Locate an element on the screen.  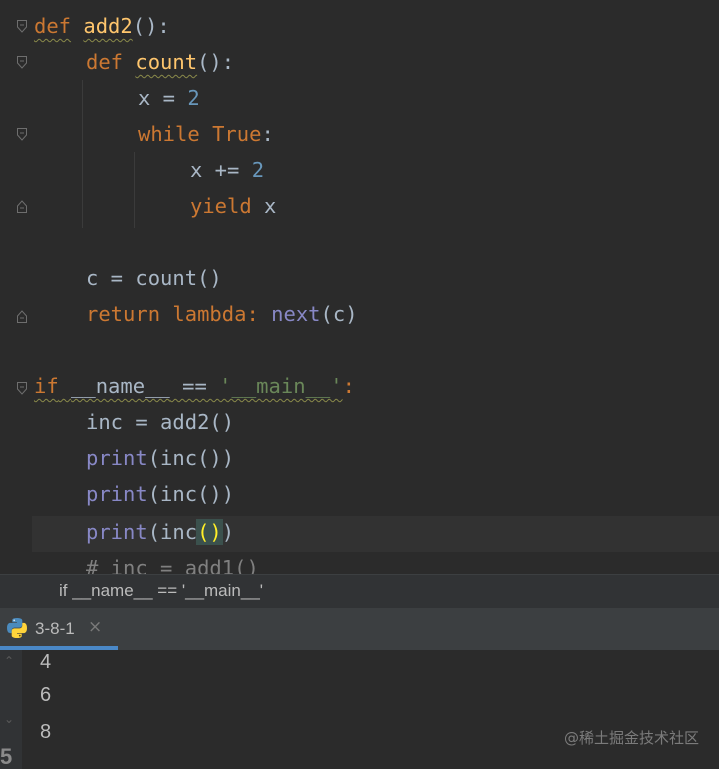
function-name-token: count is located at coordinates (166, 62).